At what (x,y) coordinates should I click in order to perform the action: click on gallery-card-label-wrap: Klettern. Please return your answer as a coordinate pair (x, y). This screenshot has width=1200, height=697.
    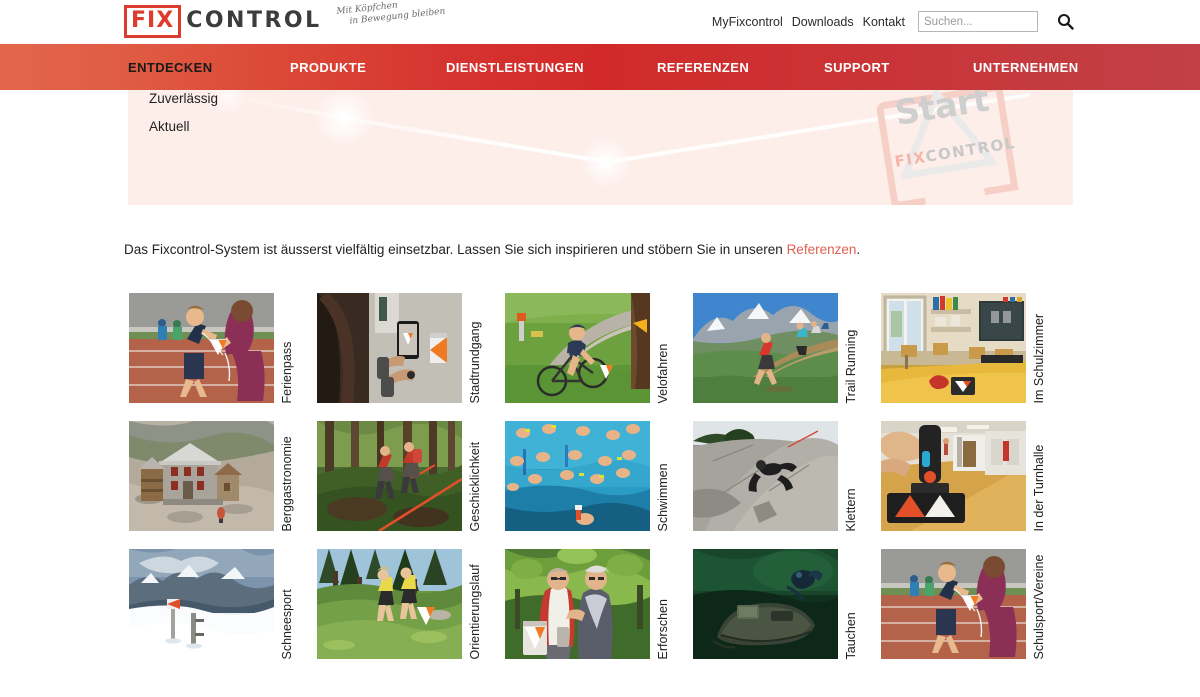
    Looking at the image, I should click on (851, 476).